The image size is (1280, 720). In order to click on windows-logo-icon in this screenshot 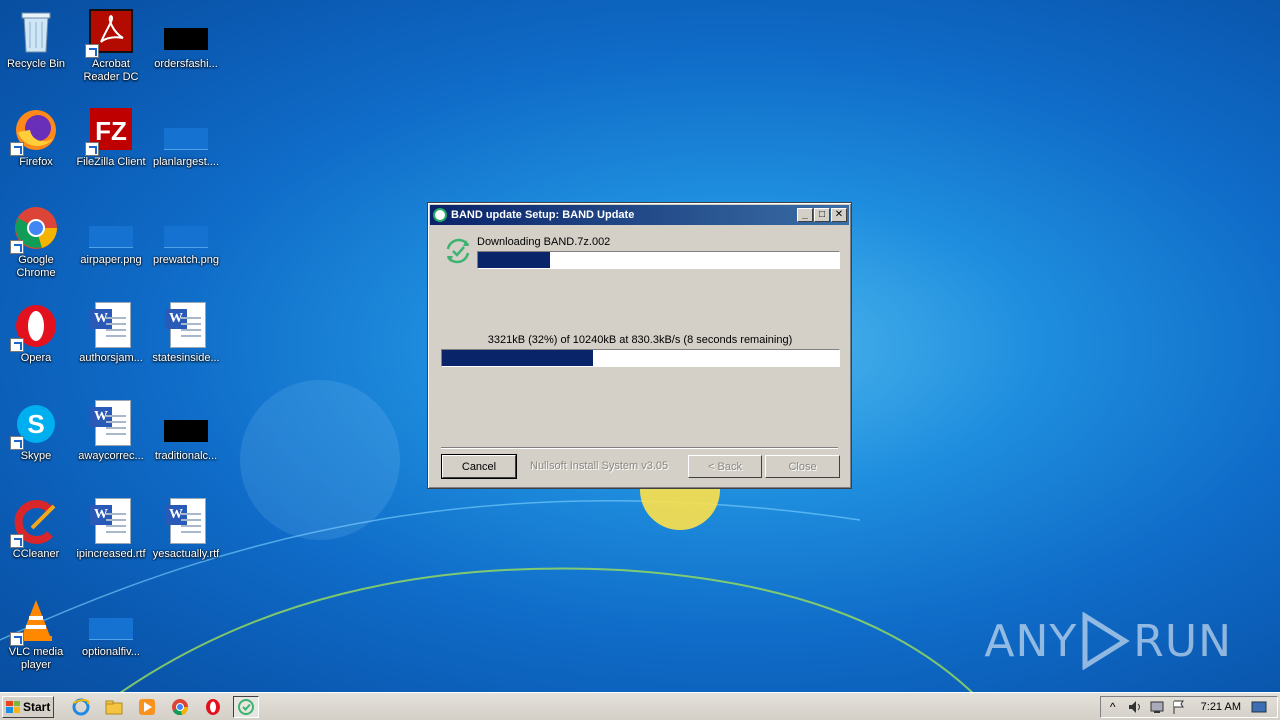, I will do `click(13, 706)`.